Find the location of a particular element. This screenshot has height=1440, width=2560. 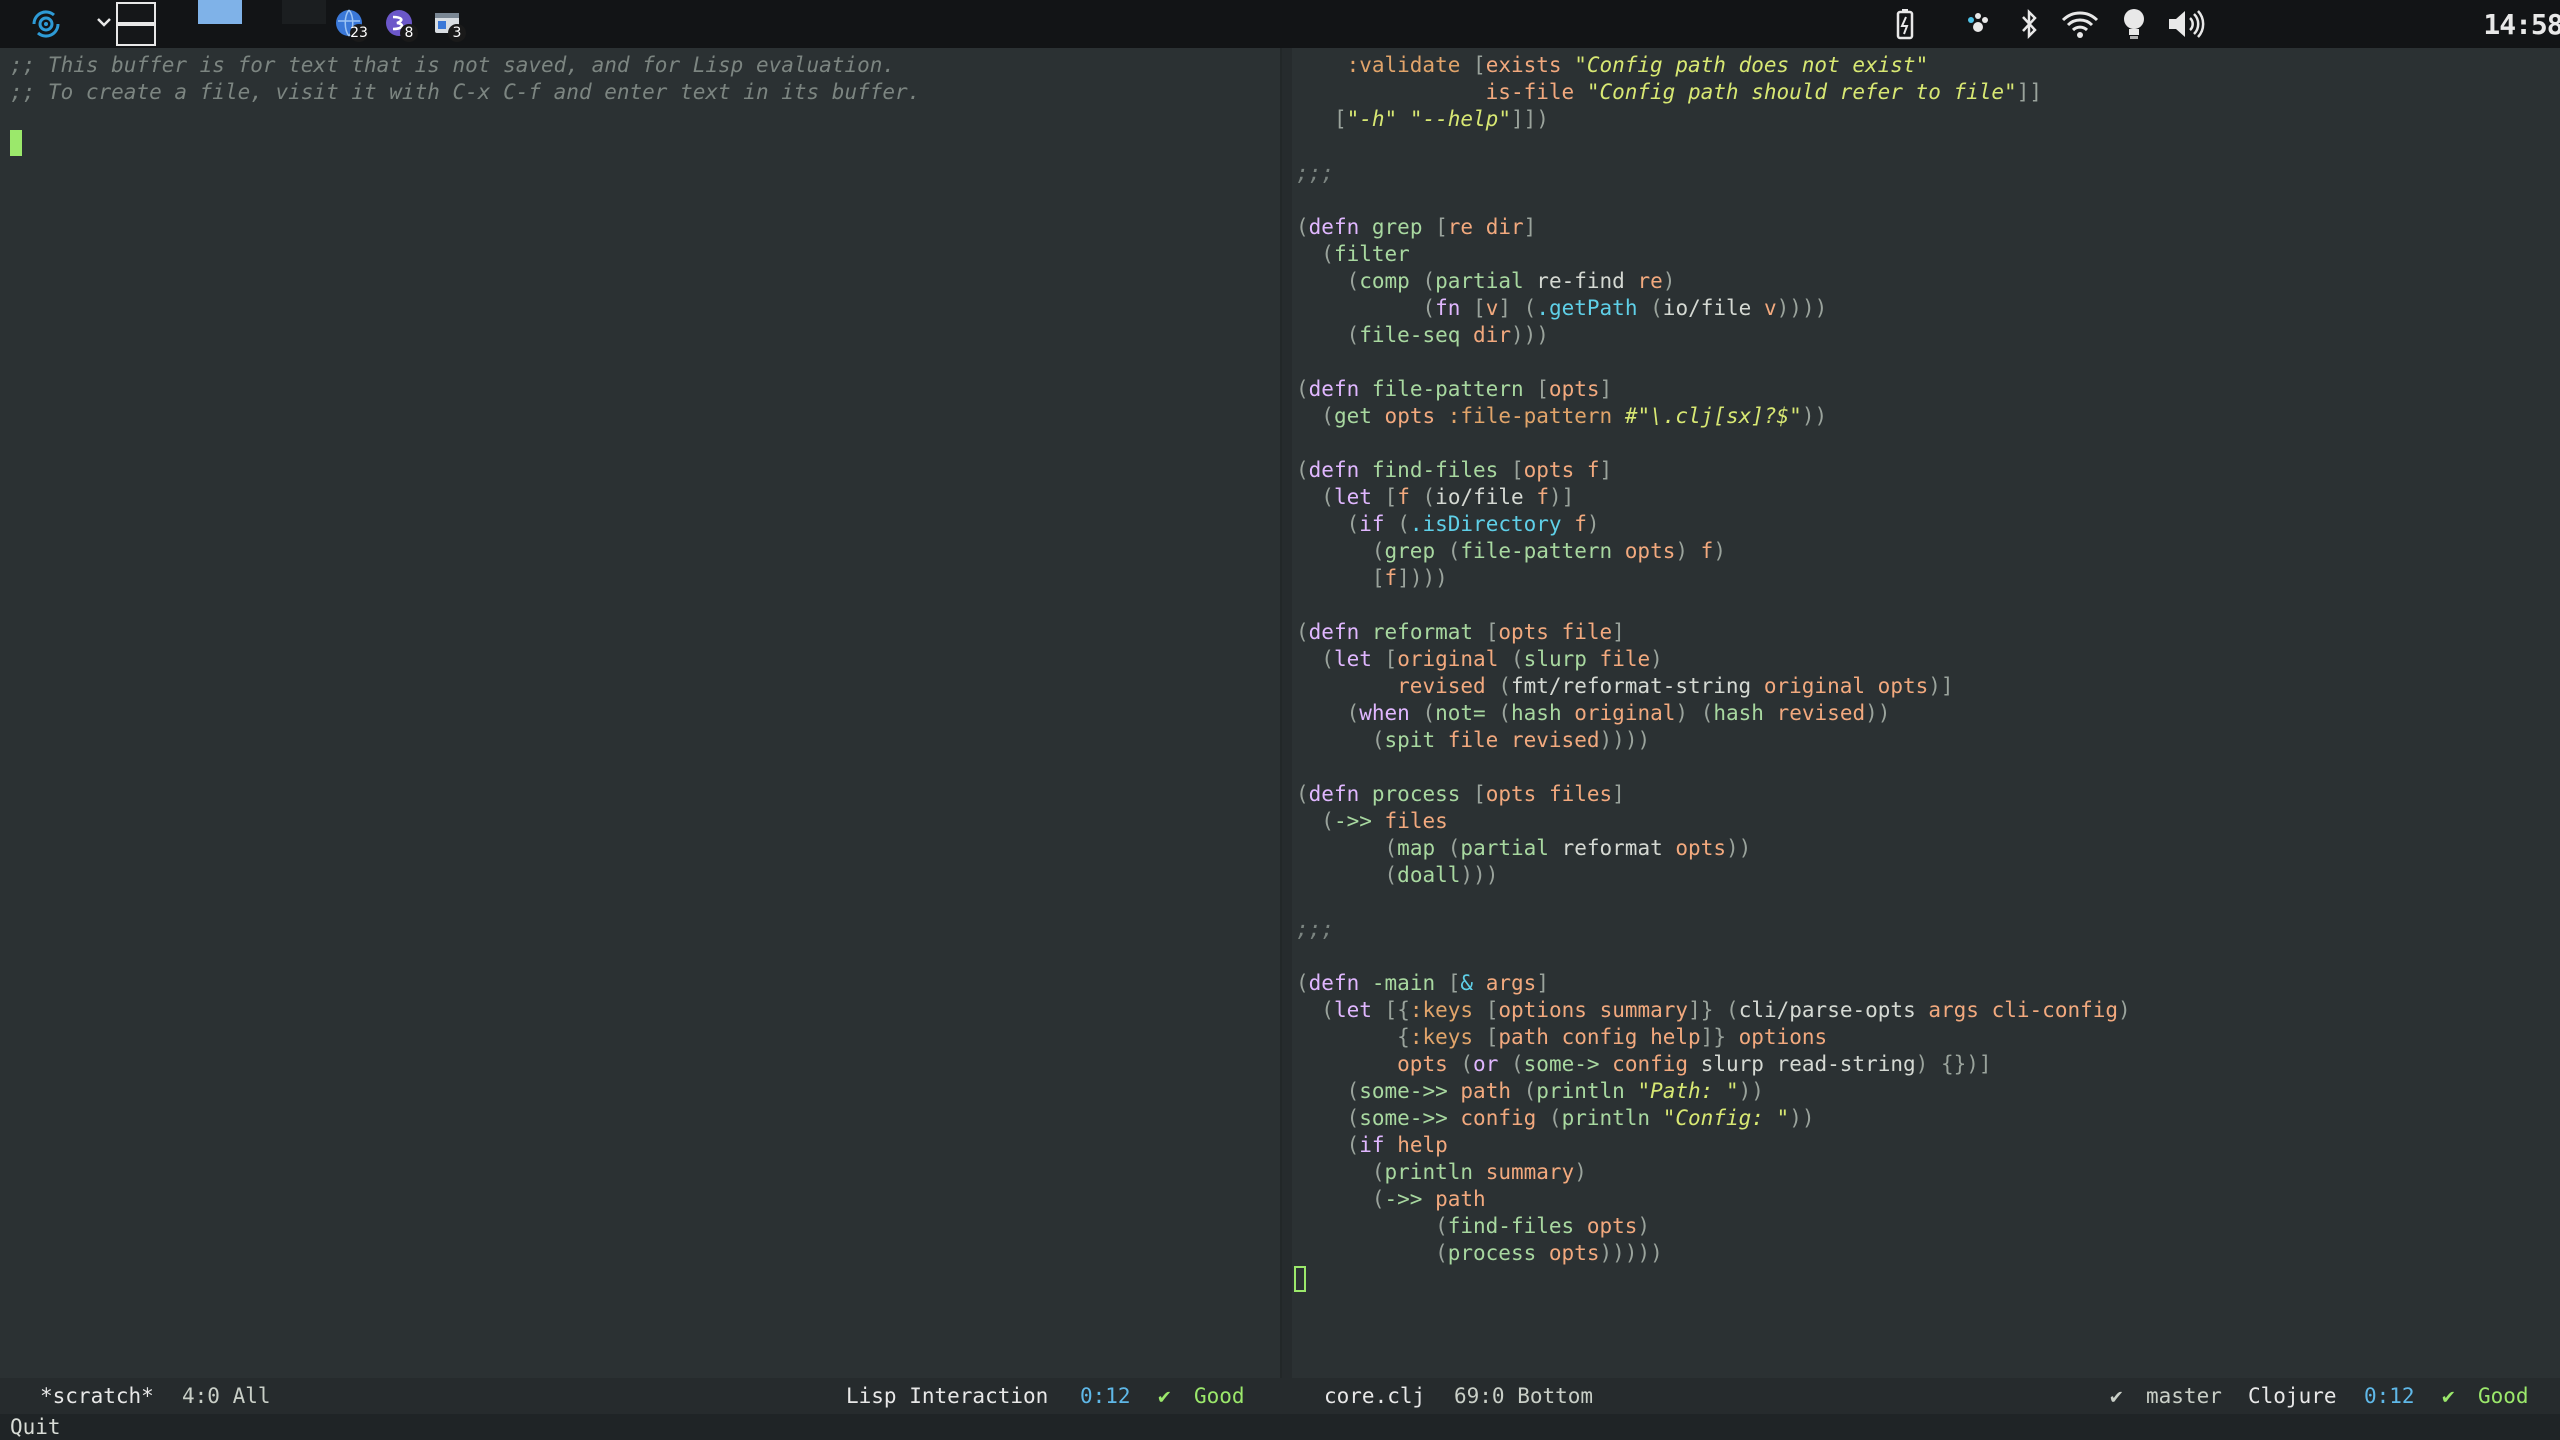

right-fringe is located at coordinates (1287, 713).